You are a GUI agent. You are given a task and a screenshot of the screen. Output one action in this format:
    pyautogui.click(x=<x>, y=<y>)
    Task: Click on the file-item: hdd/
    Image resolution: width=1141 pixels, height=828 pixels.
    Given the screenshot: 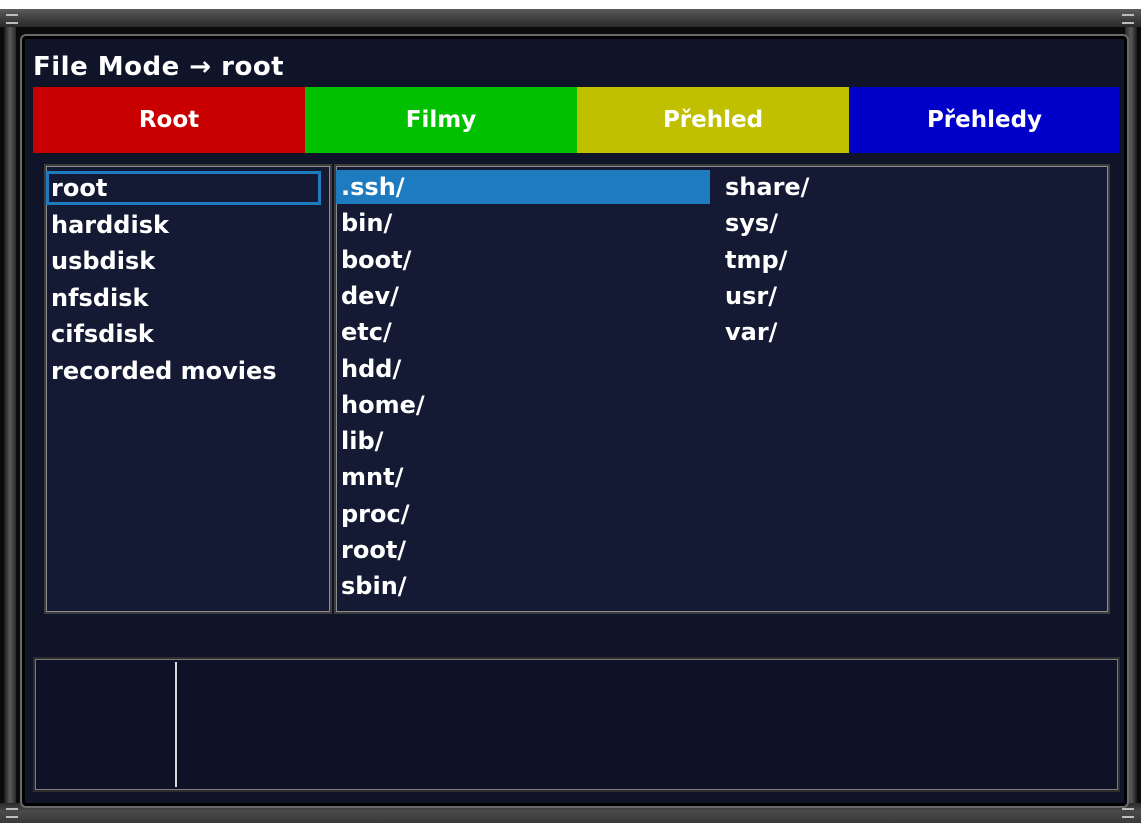 What is the action you would take?
    pyautogui.click(x=523, y=369)
    